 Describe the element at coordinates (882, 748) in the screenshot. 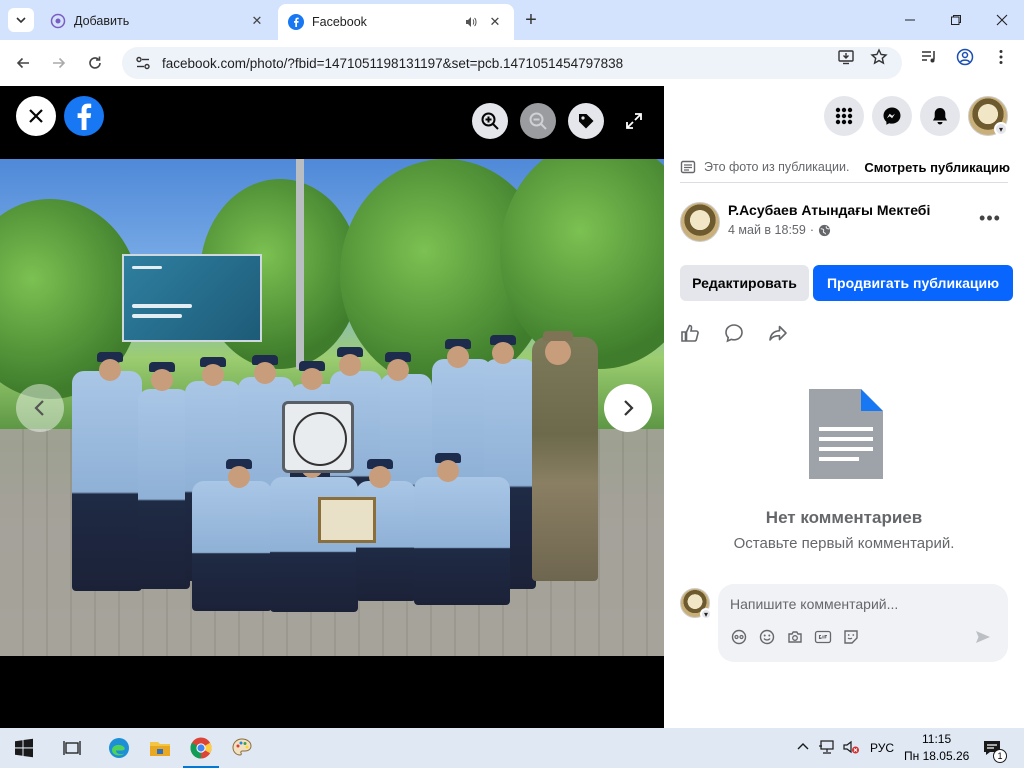

I see `input-language: РУС` at that location.